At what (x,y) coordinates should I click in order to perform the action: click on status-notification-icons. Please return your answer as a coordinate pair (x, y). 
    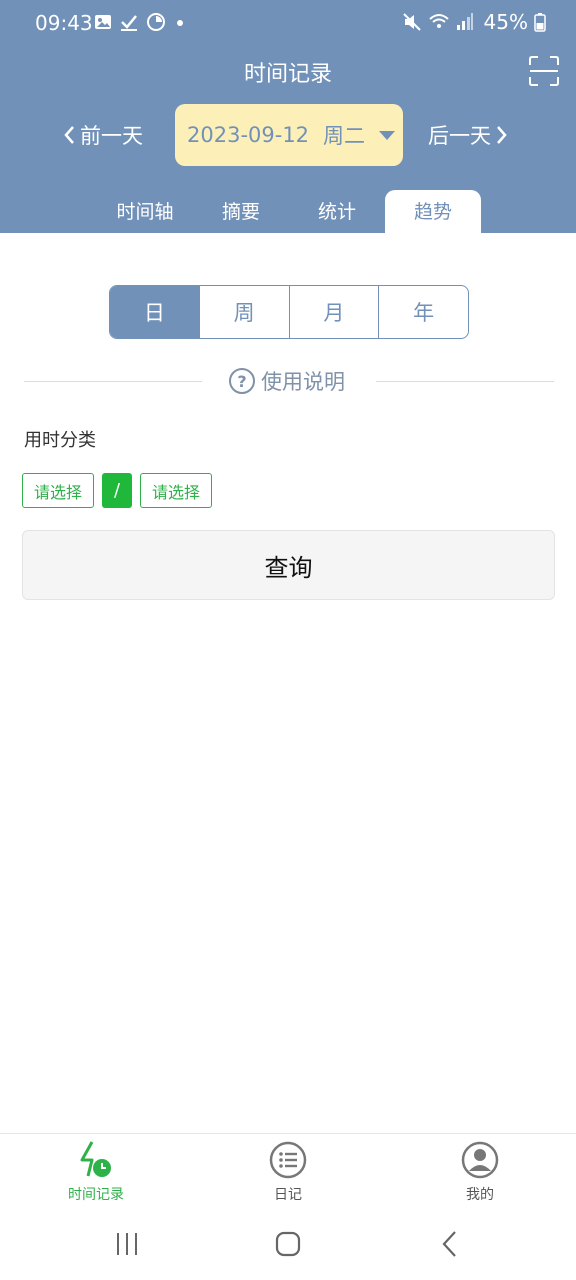
    Looking at the image, I should click on (140, 22).